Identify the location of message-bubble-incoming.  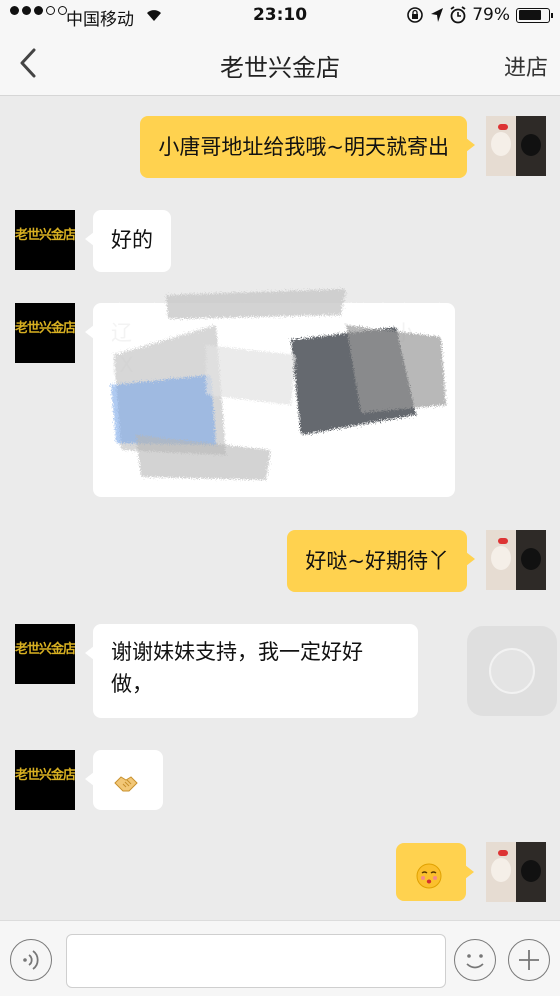
(124, 780).